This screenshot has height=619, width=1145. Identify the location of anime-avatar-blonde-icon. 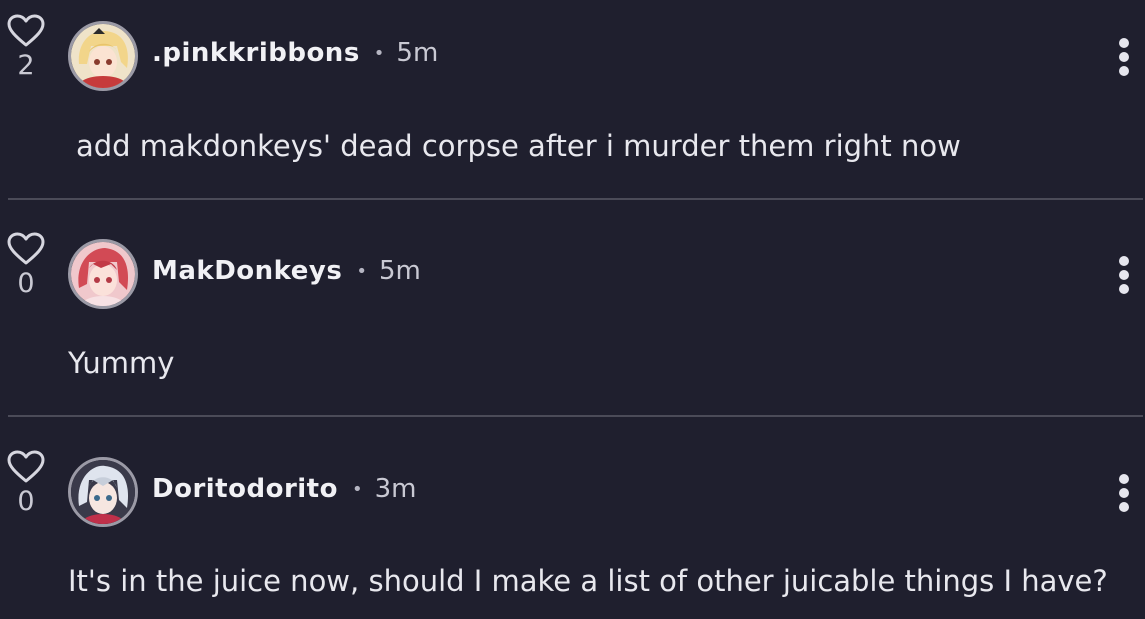
(103, 56).